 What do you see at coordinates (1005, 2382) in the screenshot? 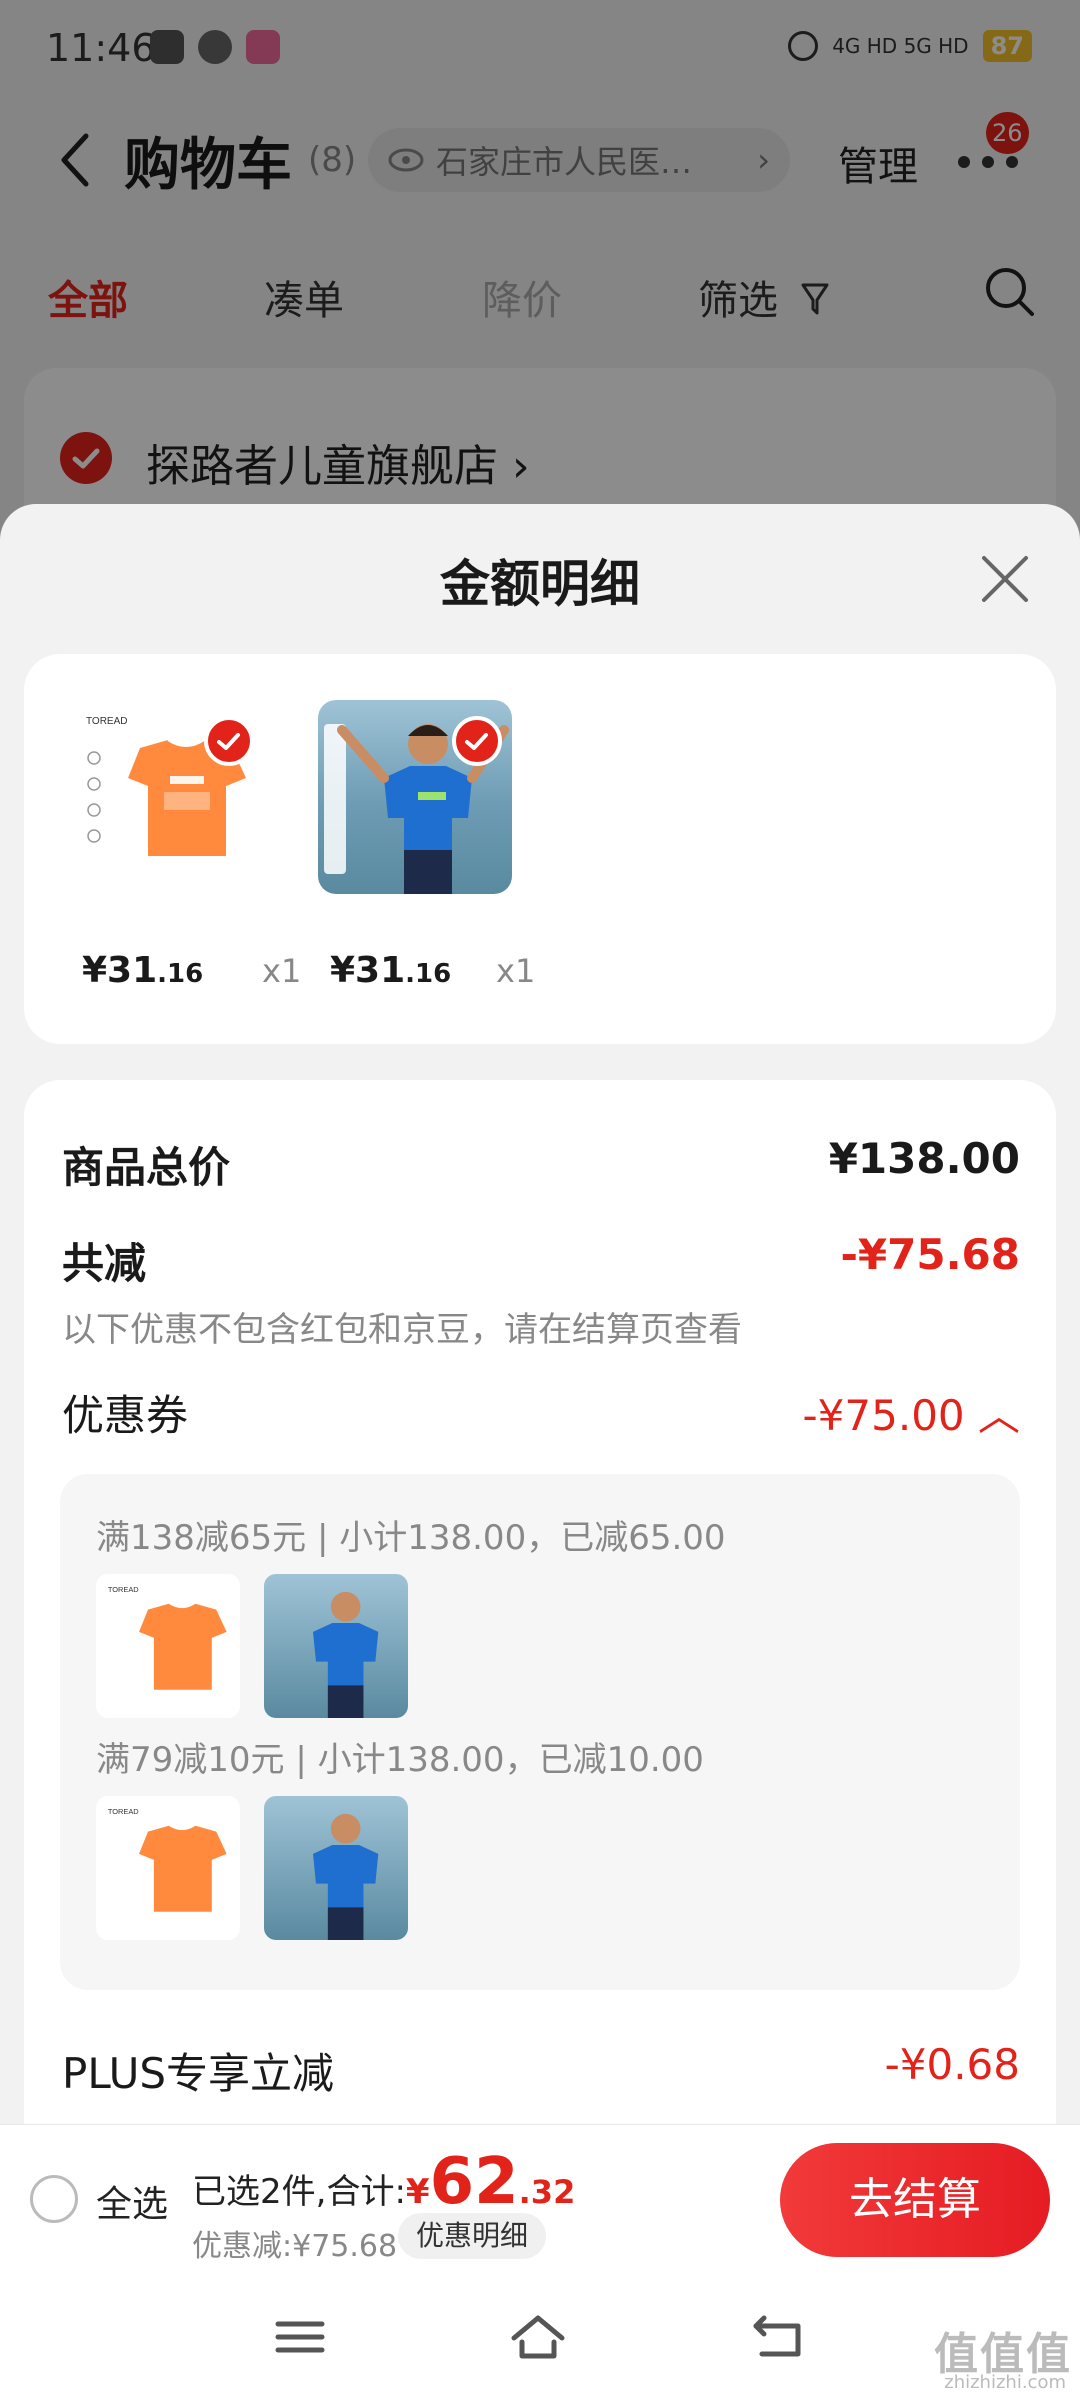
I see `watermark-url: zhizhizhi.com` at bounding box center [1005, 2382].